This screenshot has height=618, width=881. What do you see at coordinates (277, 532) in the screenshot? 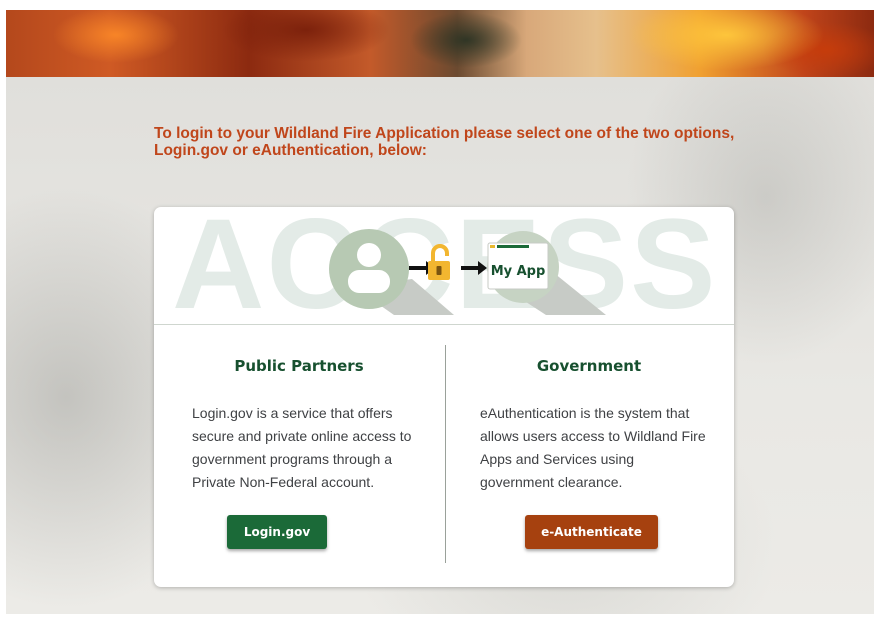
I see `login-gov-button: Login.gov` at bounding box center [277, 532].